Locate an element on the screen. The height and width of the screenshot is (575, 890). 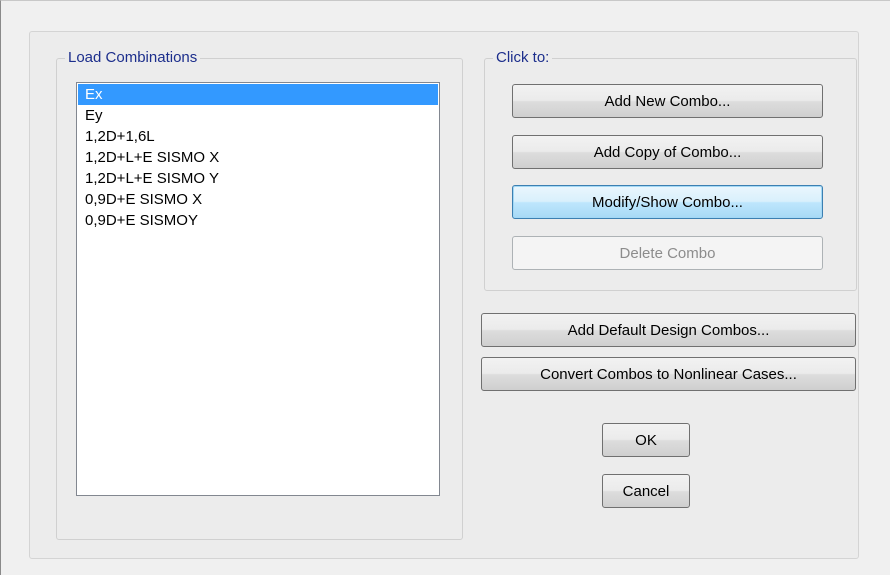
list-item-1-2d-l-e-sismo-y: 1,2D+L+E SISMO Y is located at coordinates (258, 178).